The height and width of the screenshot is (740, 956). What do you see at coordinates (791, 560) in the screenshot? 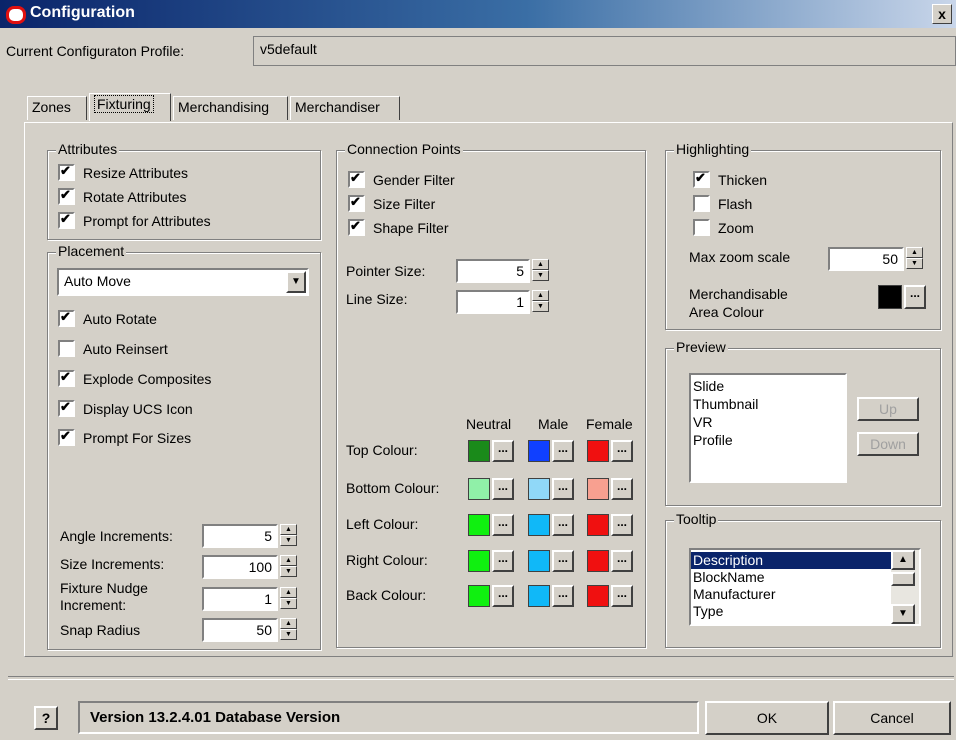
I see `list-item-selected: Description` at bounding box center [791, 560].